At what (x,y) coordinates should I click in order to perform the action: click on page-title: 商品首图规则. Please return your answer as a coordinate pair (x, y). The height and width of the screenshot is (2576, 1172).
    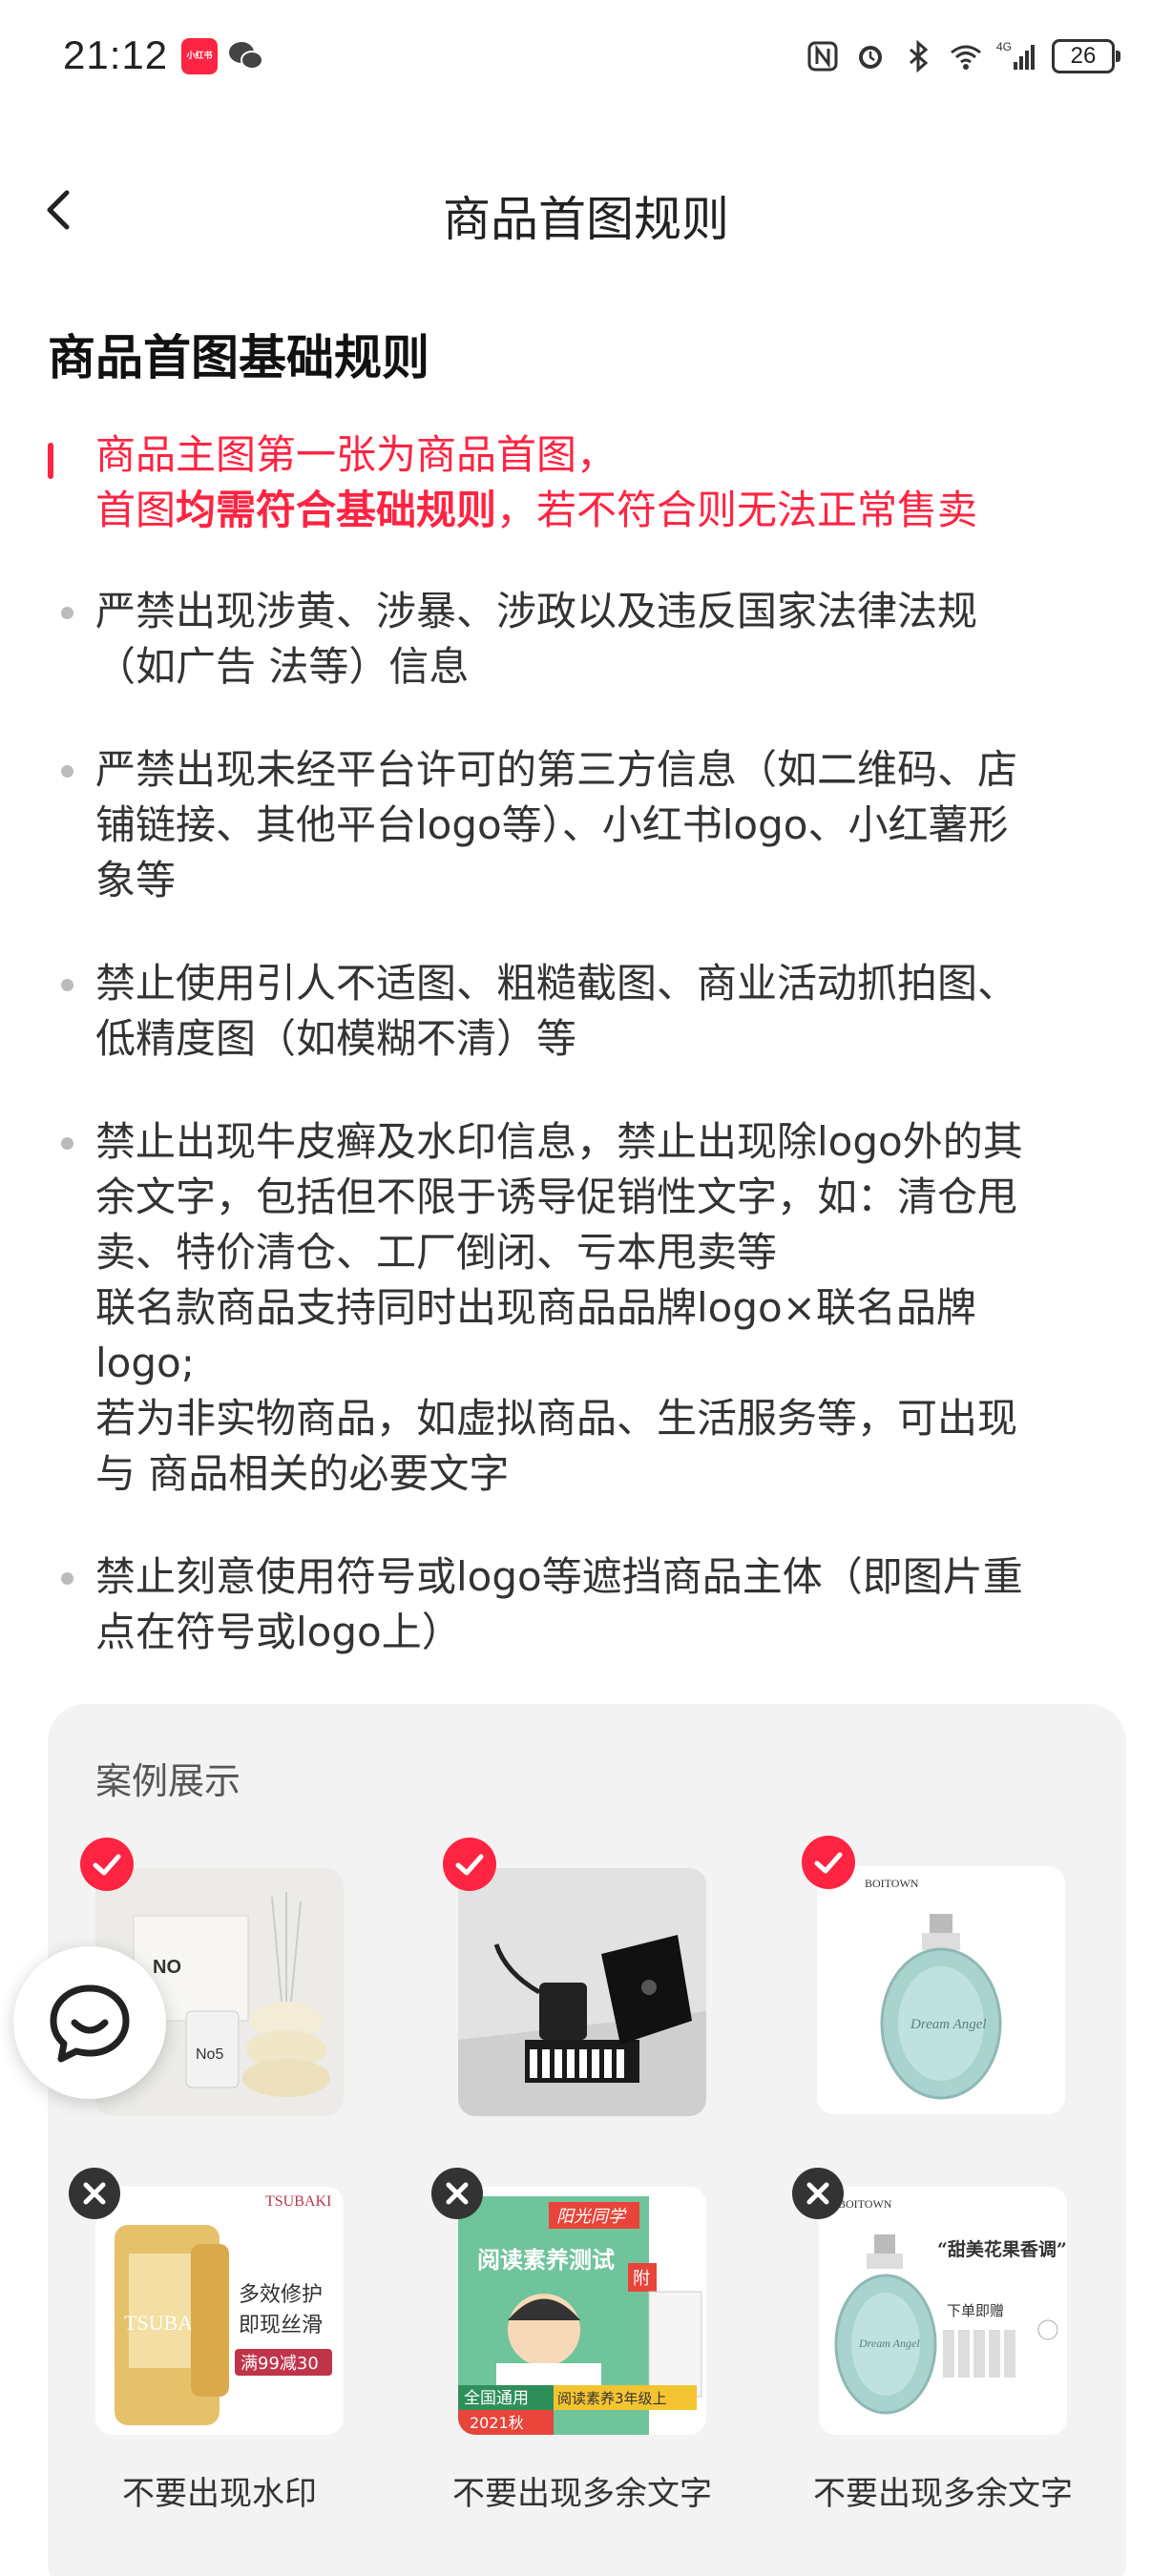
    Looking at the image, I should click on (586, 219).